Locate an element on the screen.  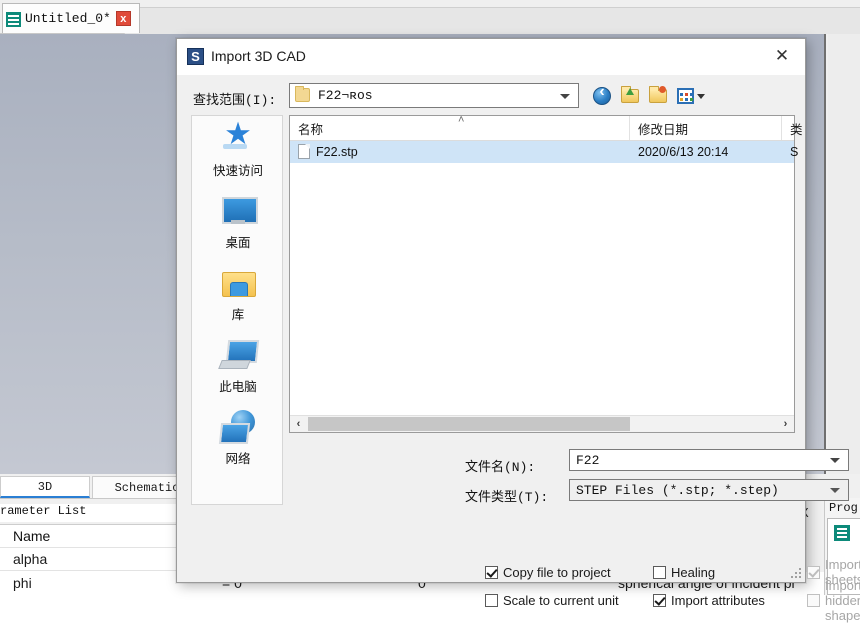
document-tab-untitled: Untitled_0* x is located at coordinates (71, 18).